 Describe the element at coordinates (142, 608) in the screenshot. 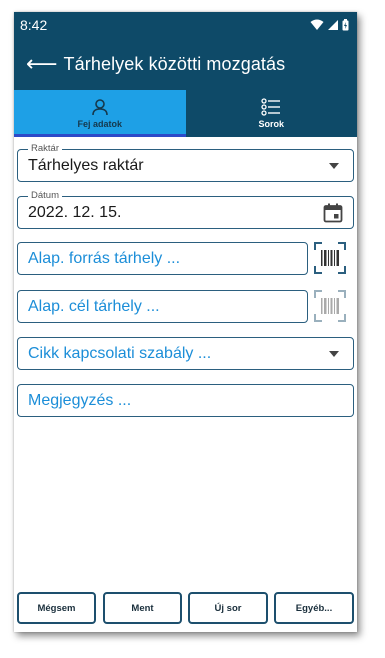

I see `save-button: Ment` at that location.